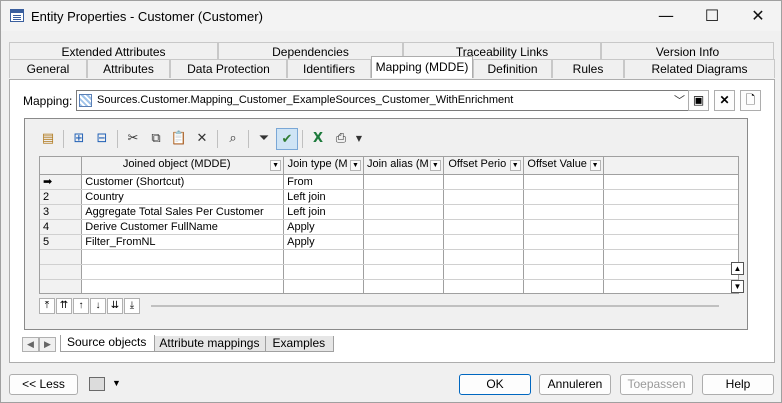 Image resolution: width=782 pixels, height=403 pixels. I want to click on cell-joined-object: Aggregate Total Sales Per Customer, so click(183, 212).